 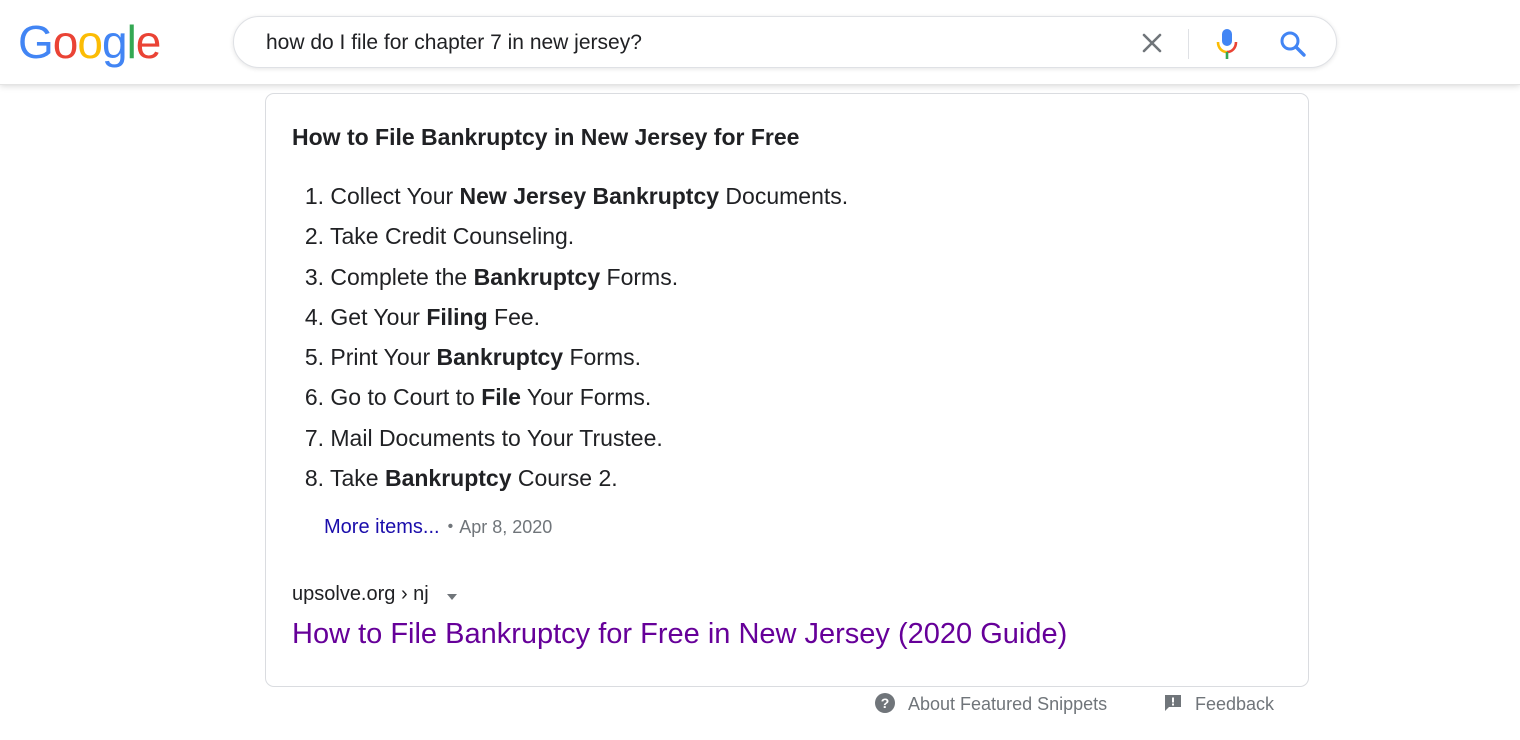 I want to click on close-icon, so click(x=1152, y=43).